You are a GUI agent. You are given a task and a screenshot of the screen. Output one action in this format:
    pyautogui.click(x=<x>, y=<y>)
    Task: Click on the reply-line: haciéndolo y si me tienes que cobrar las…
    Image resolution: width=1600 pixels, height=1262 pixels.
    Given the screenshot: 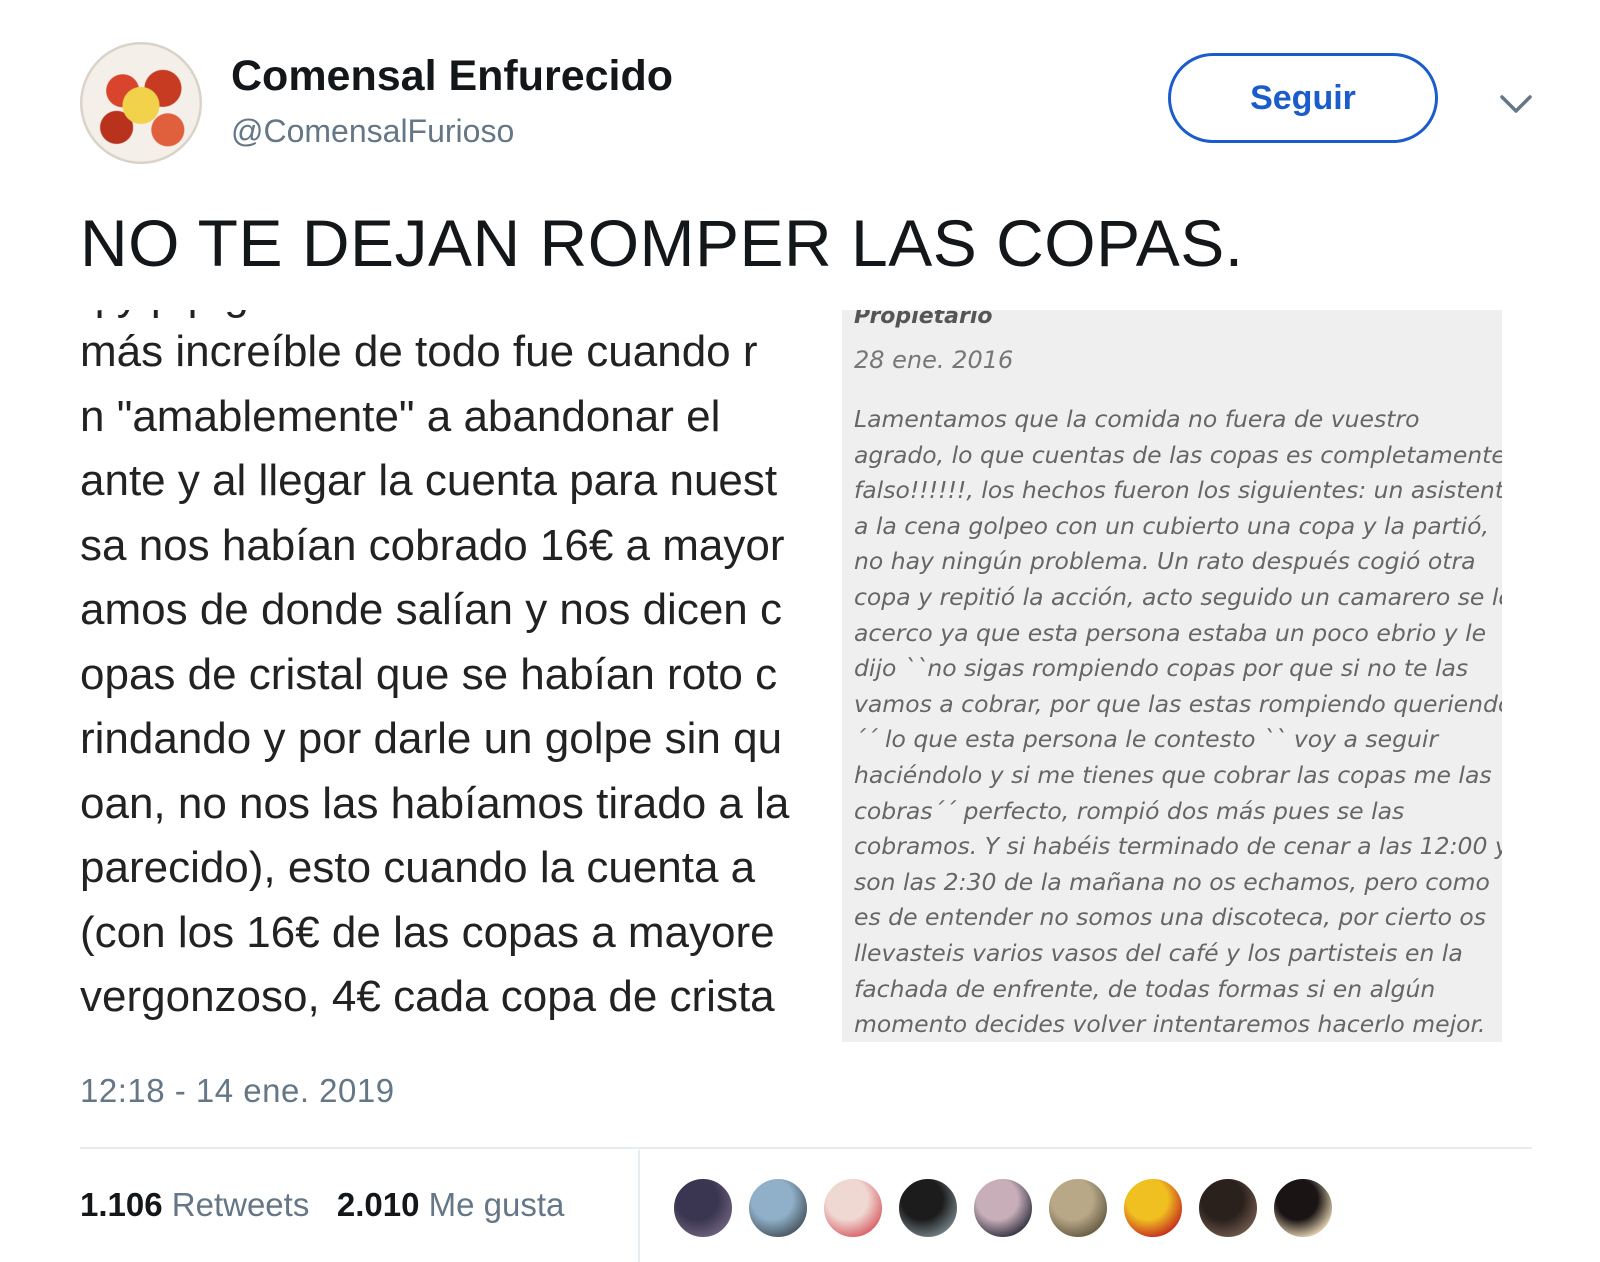 What is the action you would take?
    pyautogui.click(x=1173, y=774)
    